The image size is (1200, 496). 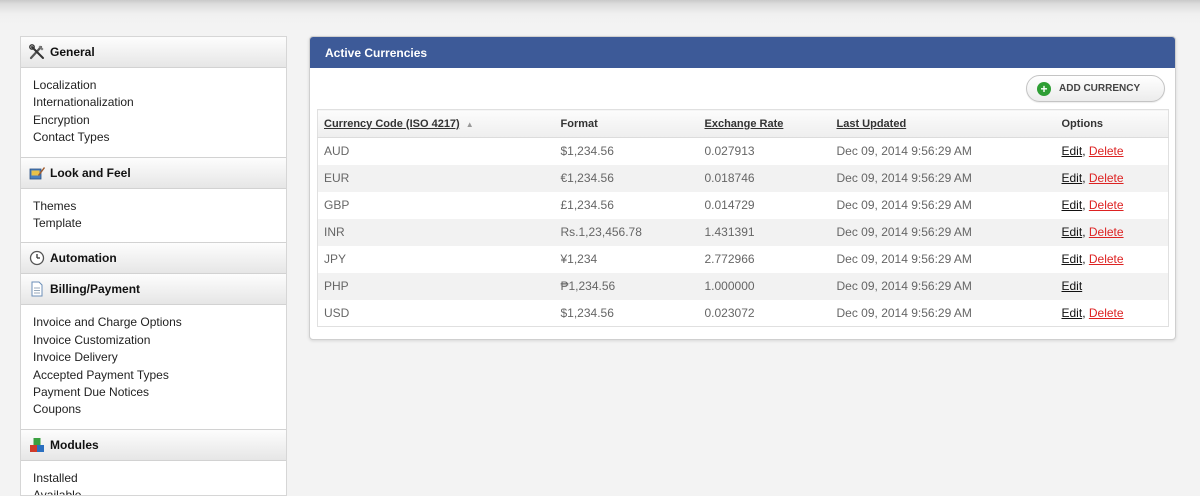 I want to click on sidebar-item-accepted-payment-types: Accepted Payment Types, so click(x=153, y=375).